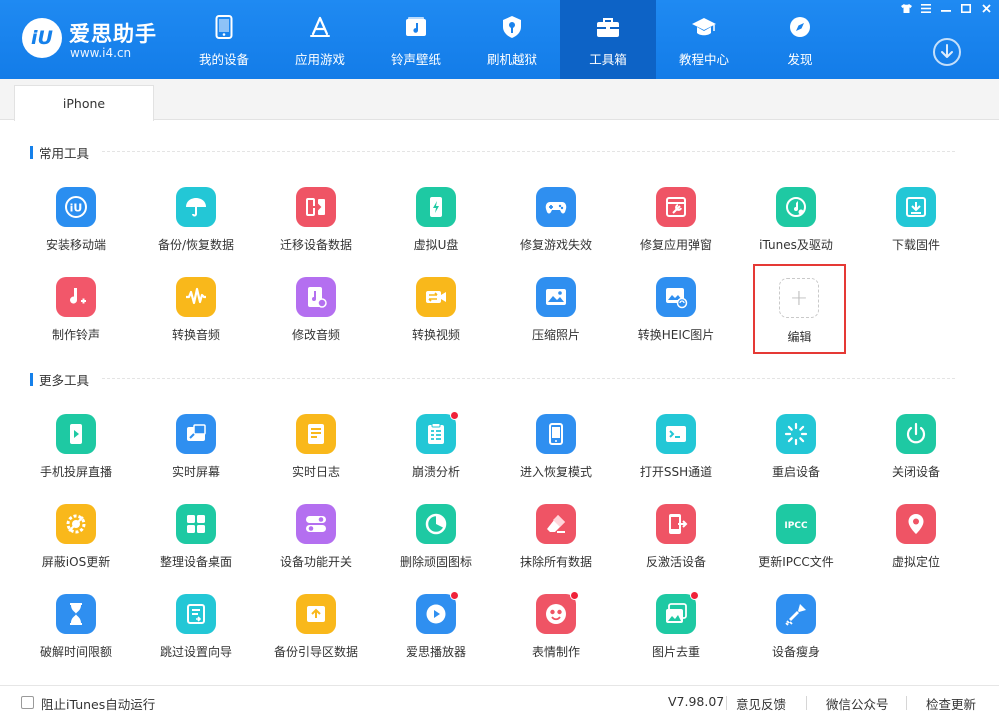  What do you see at coordinates (796, 526) in the screenshot?
I see `svg-text: IPCC` at bounding box center [796, 526].